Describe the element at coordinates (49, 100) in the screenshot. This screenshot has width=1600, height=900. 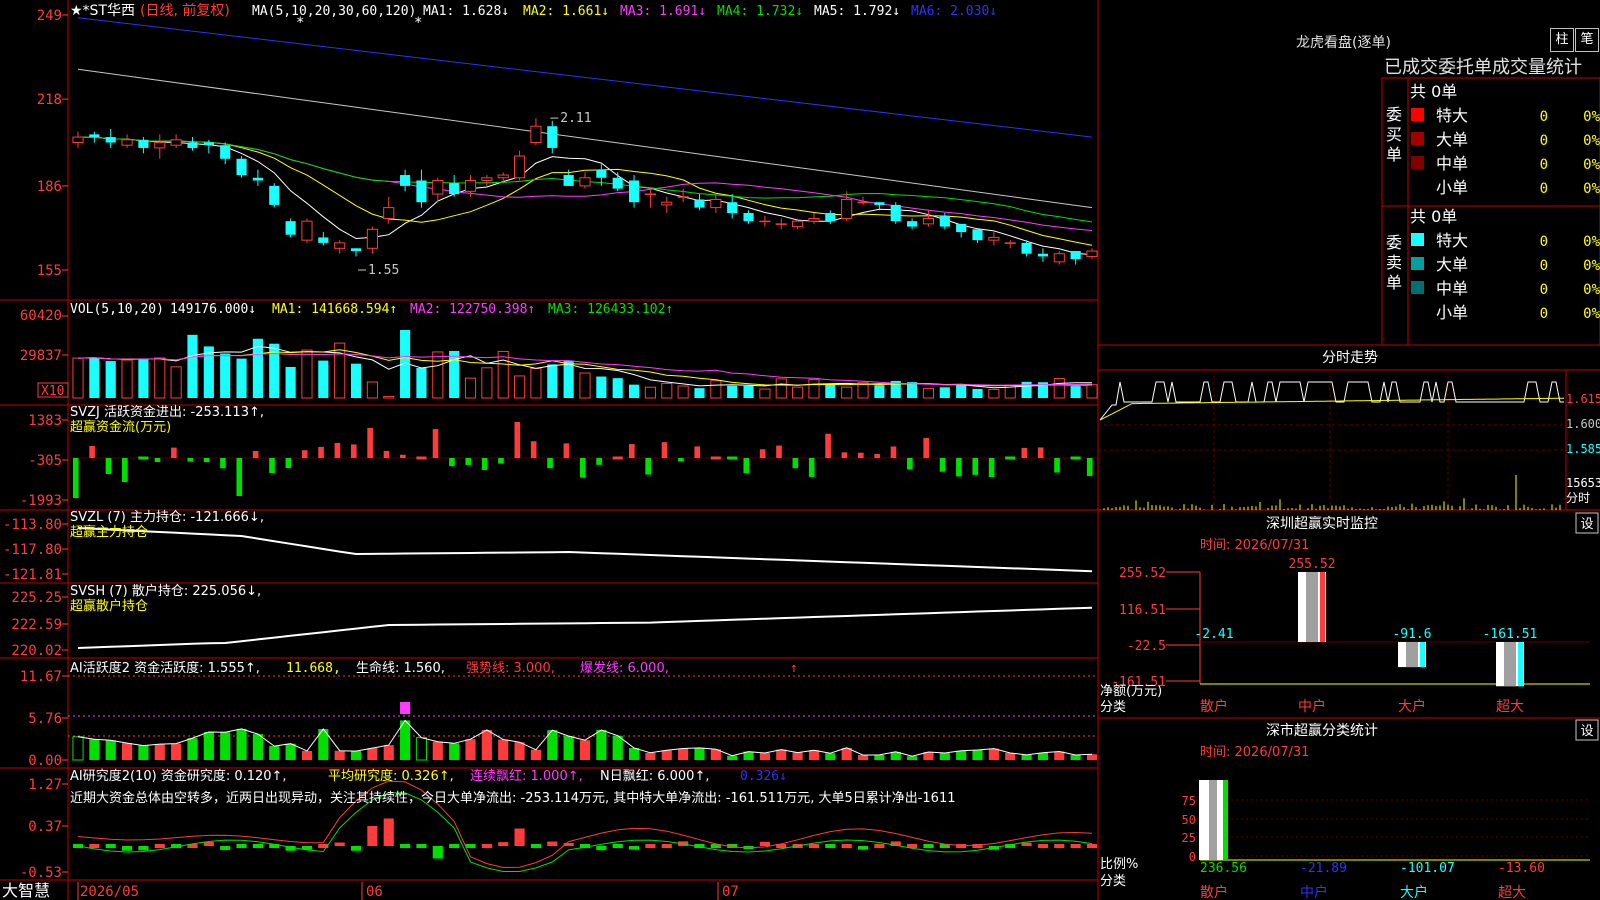
I see `price-tick-label: 218` at that location.